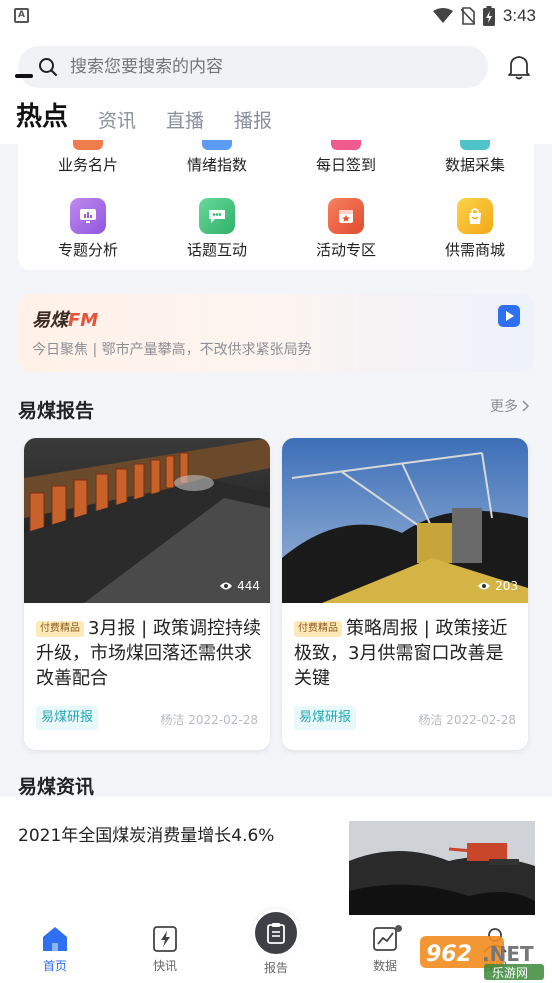 This screenshot has height=983, width=552. What do you see at coordinates (346, 157) in the screenshot?
I see `func-daily-checkin: 每日签到` at bounding box center [346, 157].